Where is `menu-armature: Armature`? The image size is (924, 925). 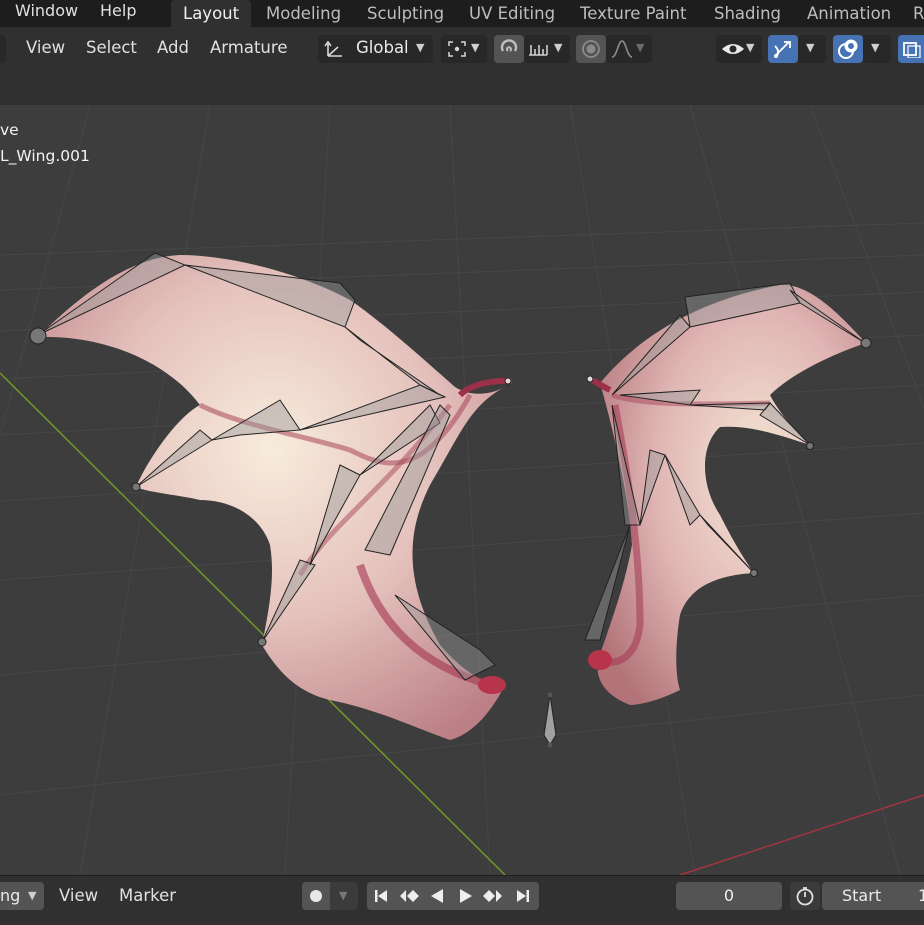 menu-armature: Armature is located at coordinates (248, 47).